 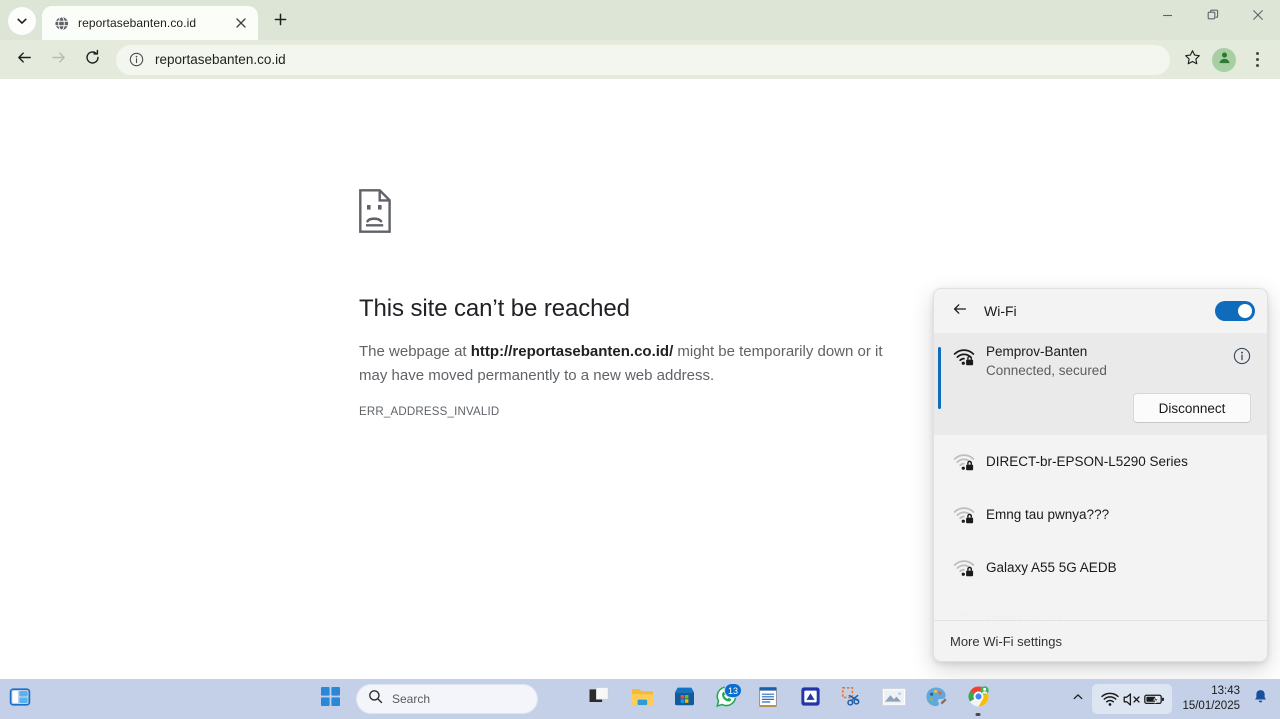 I want to click on search-placeholder: Search, so click(x=411, y=699).